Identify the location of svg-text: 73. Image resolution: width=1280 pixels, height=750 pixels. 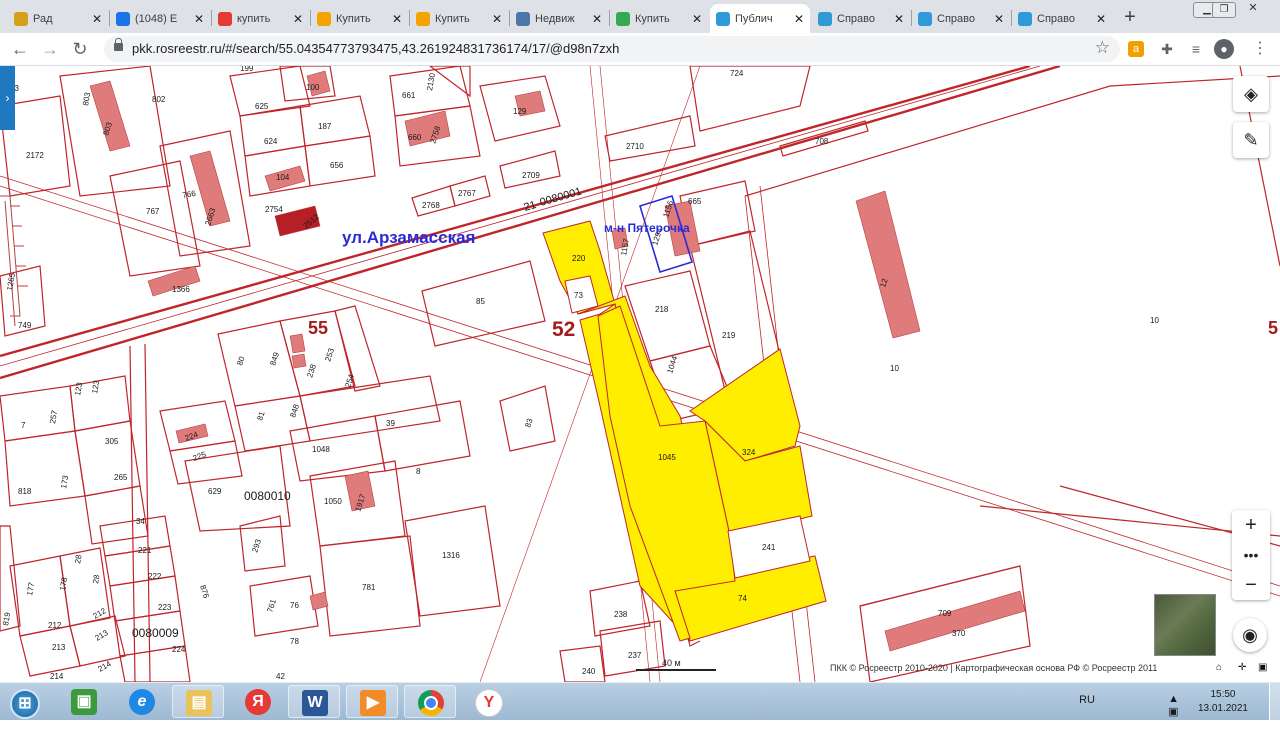
(578, 295).